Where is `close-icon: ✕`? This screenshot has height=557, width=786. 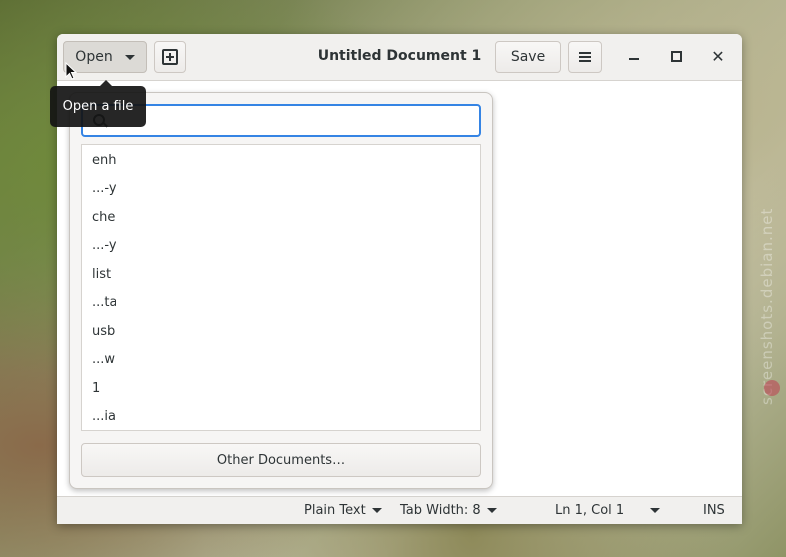
close-icon: ✕ is located at coordinates (718, 56).